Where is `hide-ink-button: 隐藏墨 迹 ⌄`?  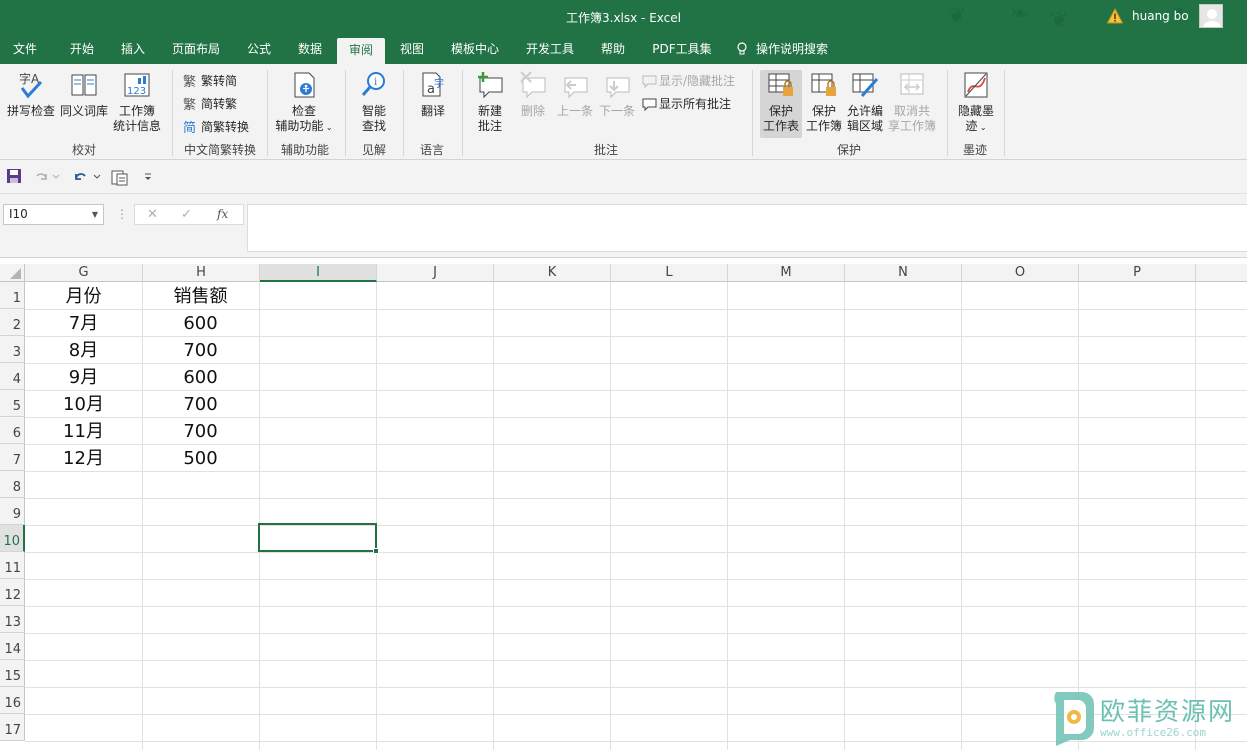
hide-ink-button: 隐藏墨 迹 ⌄ is located at coordinates (976, 102).